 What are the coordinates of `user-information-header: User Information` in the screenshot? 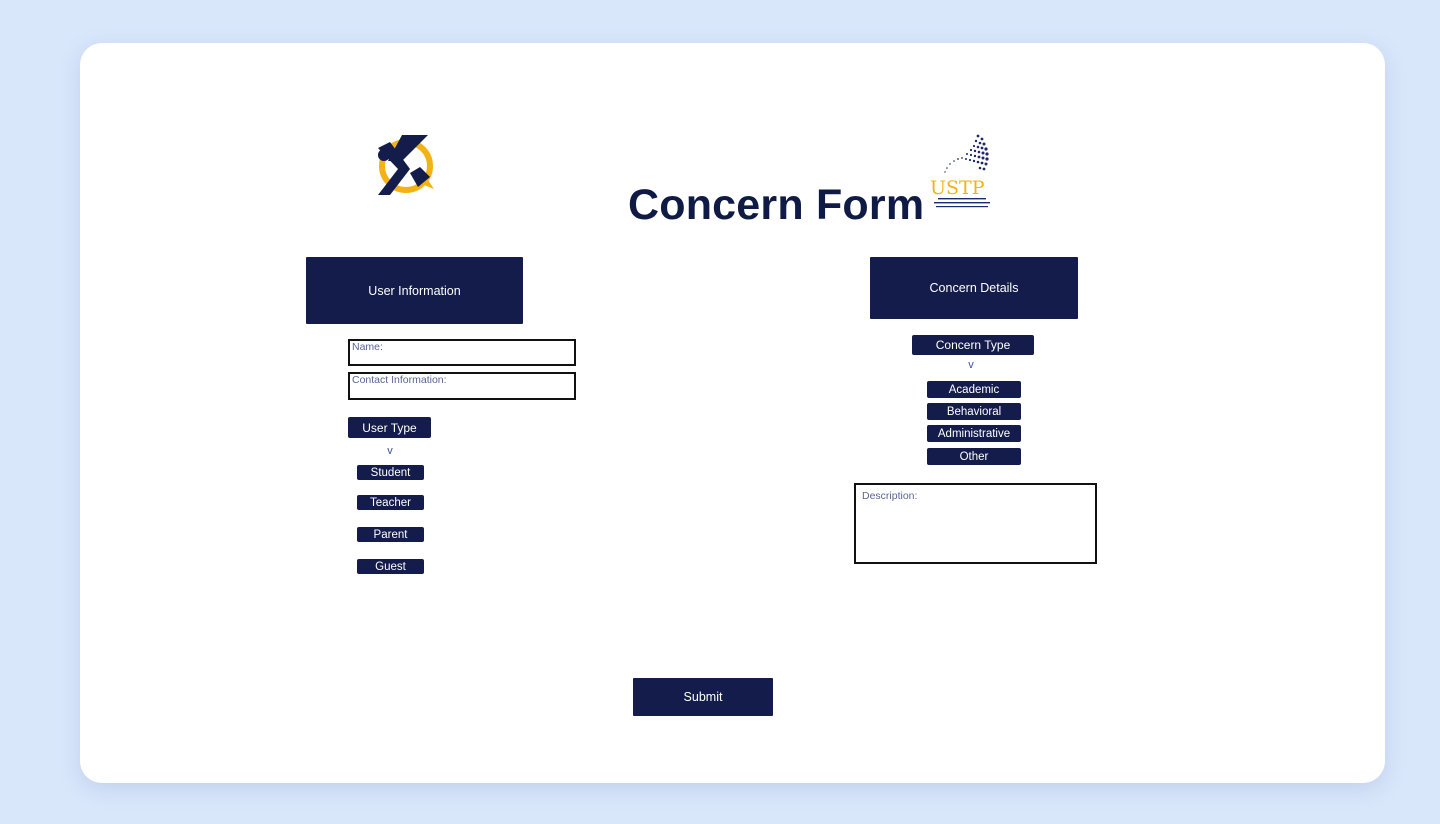 It's located at (414, 290).